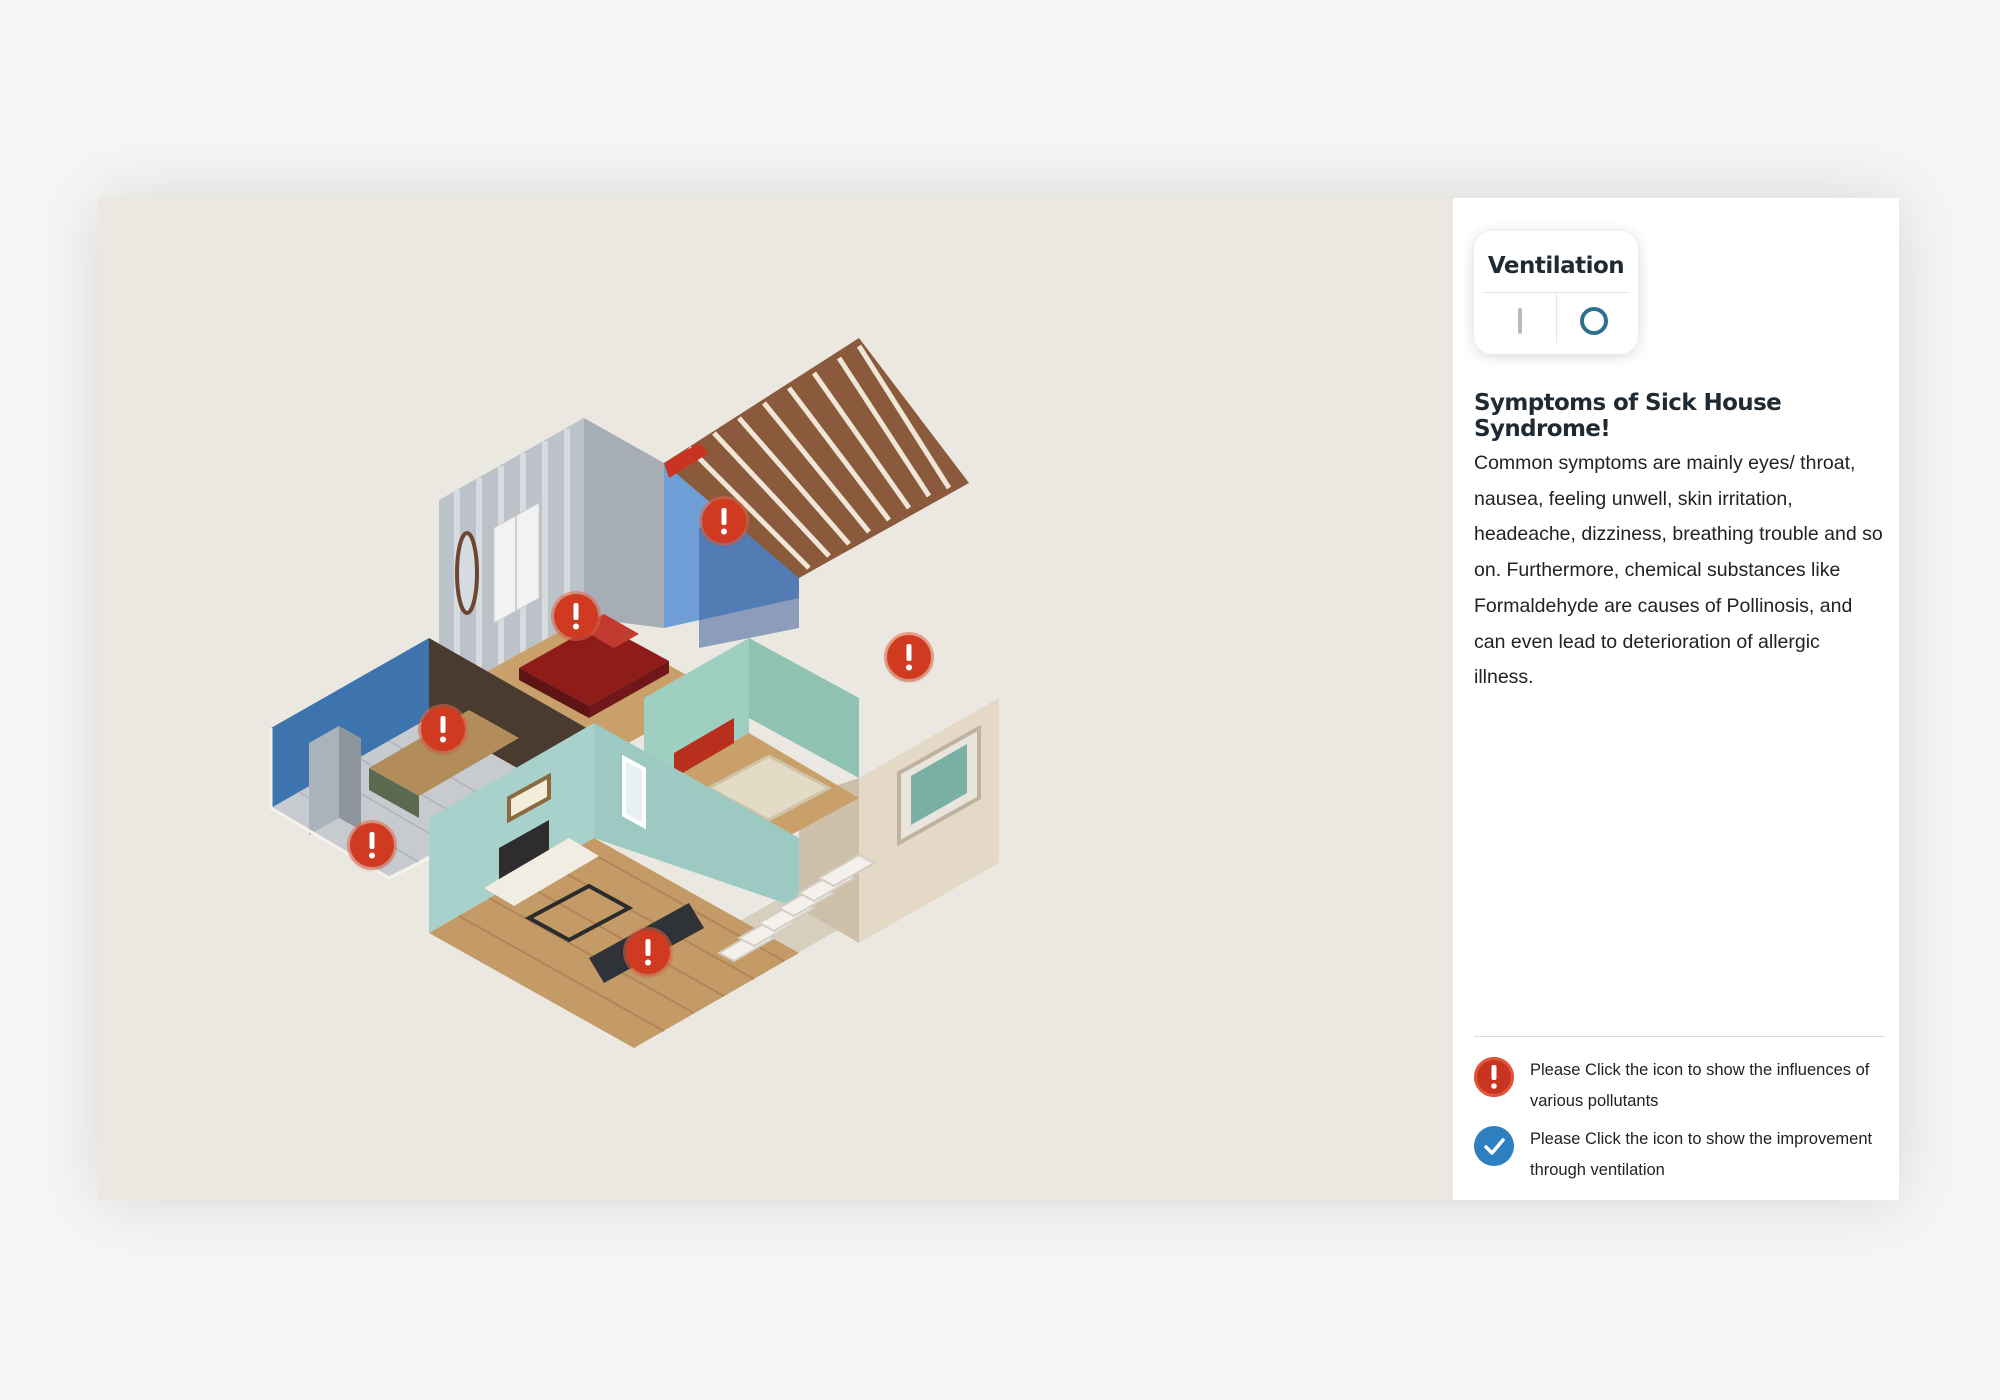  I want to click on ventilation-check-icon, so click(1494, 1146).